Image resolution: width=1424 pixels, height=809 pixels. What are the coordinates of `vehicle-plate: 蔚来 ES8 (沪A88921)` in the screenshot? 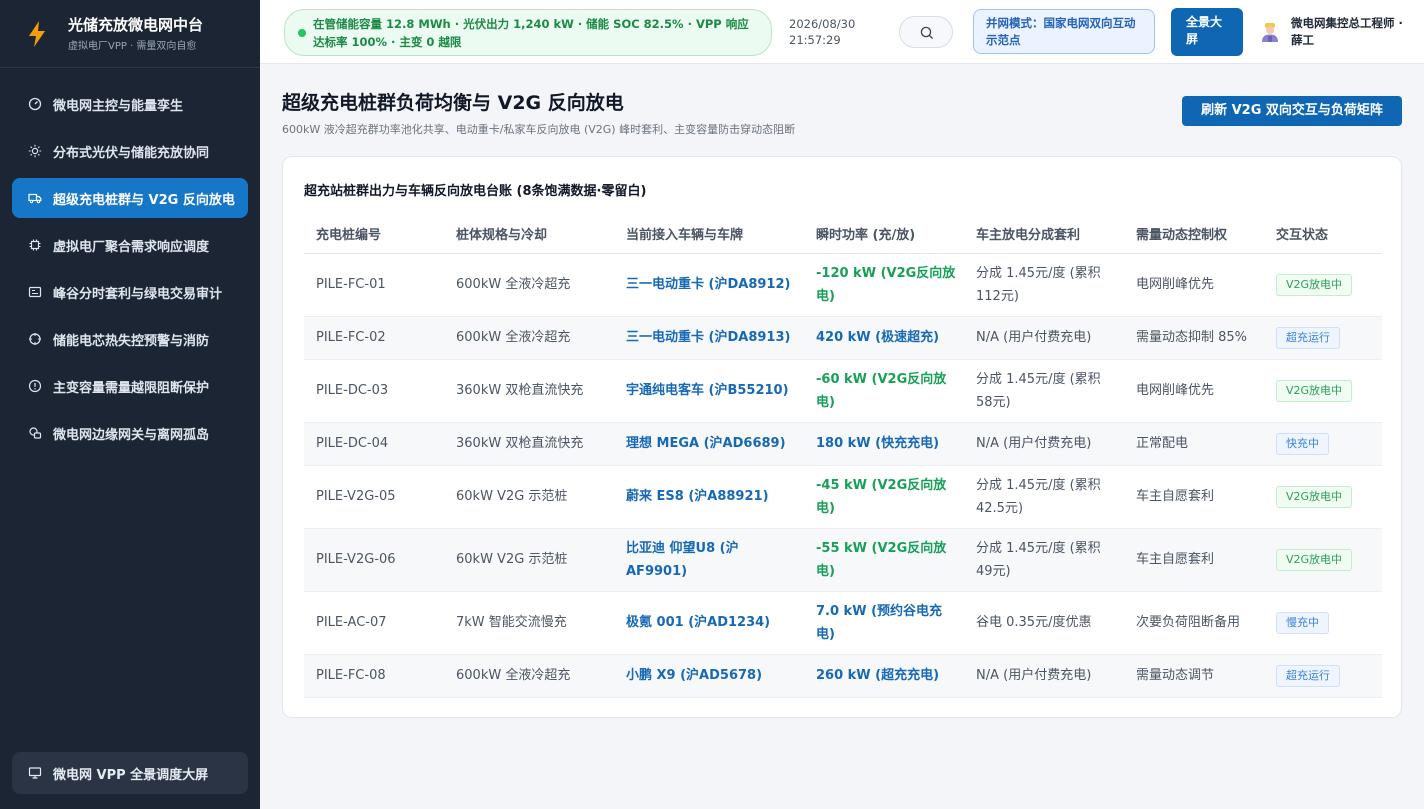 It's located at (709, 497).